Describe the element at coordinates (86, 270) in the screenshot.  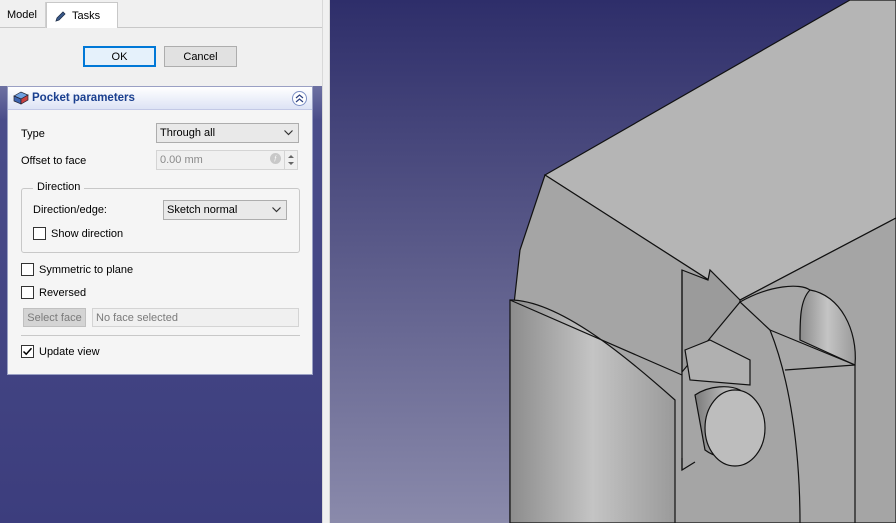
I see `symmetric-label: Symmetric to plane` at that location.